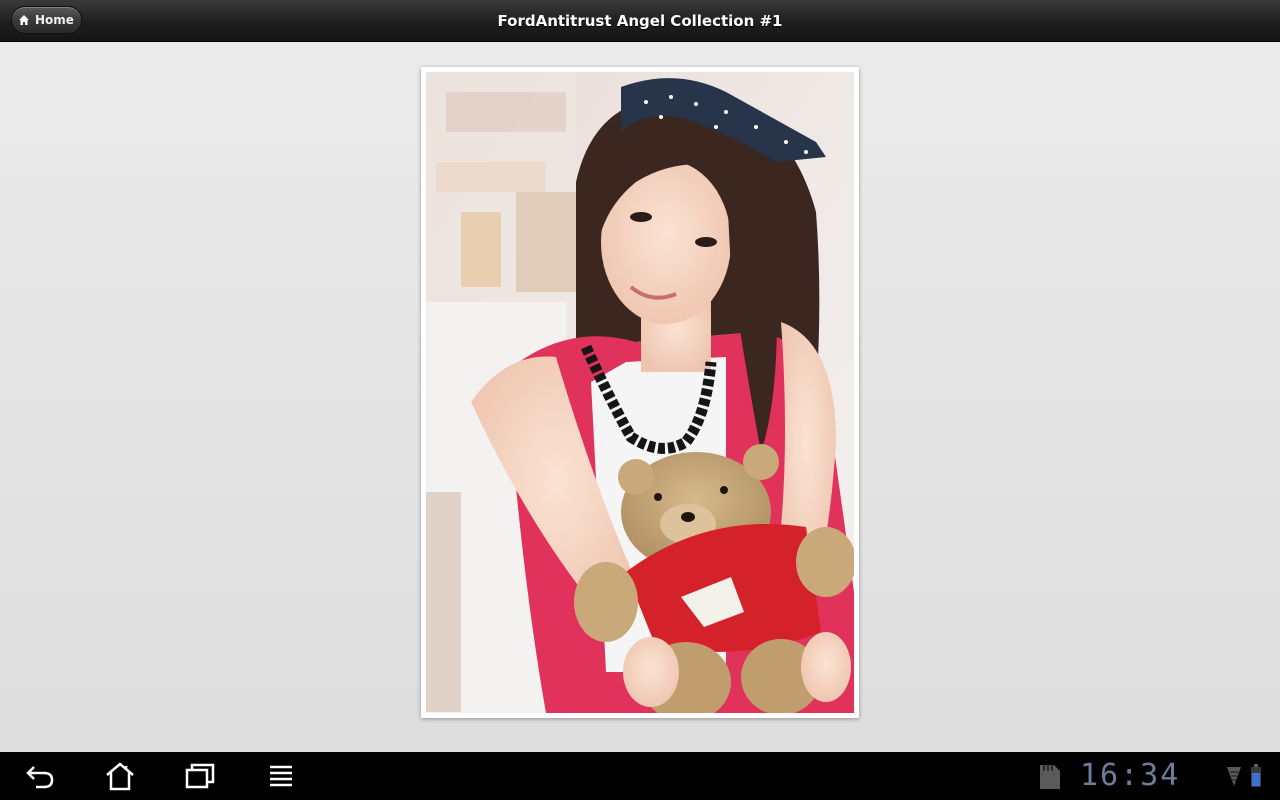 This screenshot has width=1280, height=800. I want to click on back-icon, so click(40, 777).